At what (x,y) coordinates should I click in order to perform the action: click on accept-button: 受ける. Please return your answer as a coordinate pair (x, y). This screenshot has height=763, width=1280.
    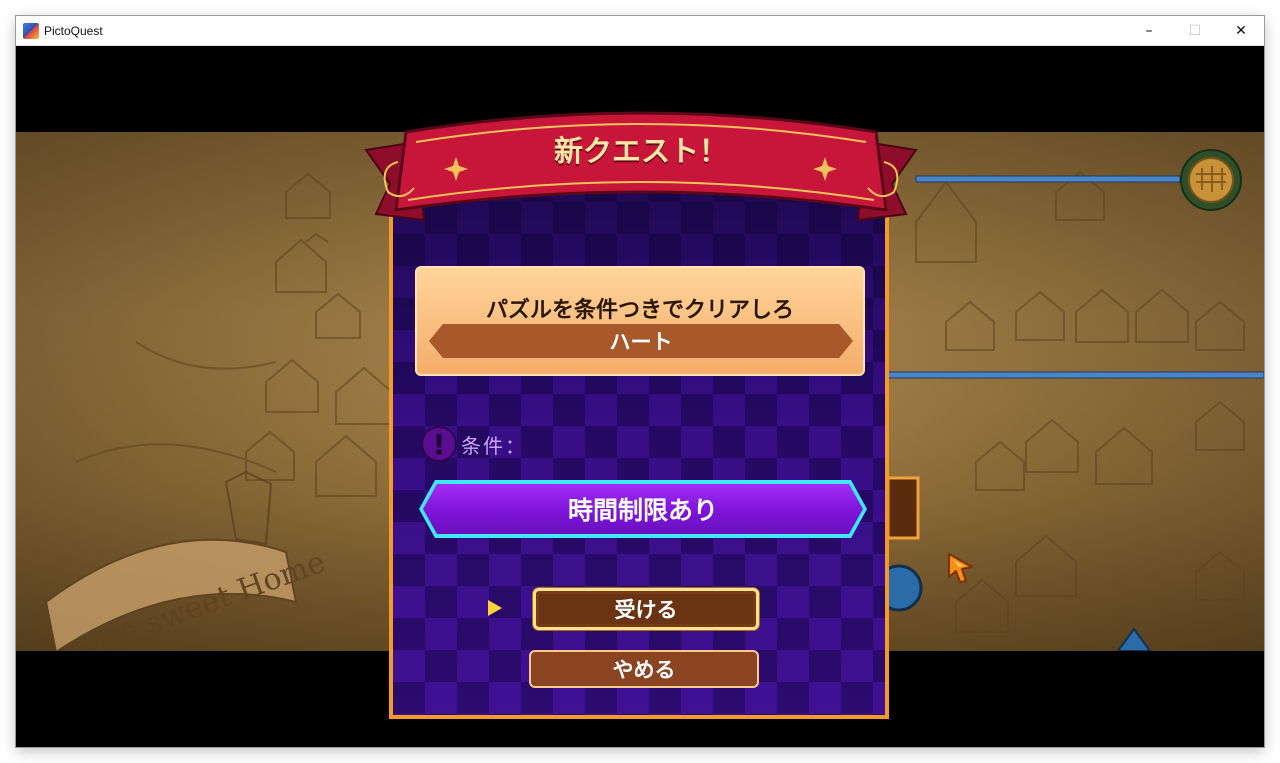
    Looking at the image, I should click on (646, 609).